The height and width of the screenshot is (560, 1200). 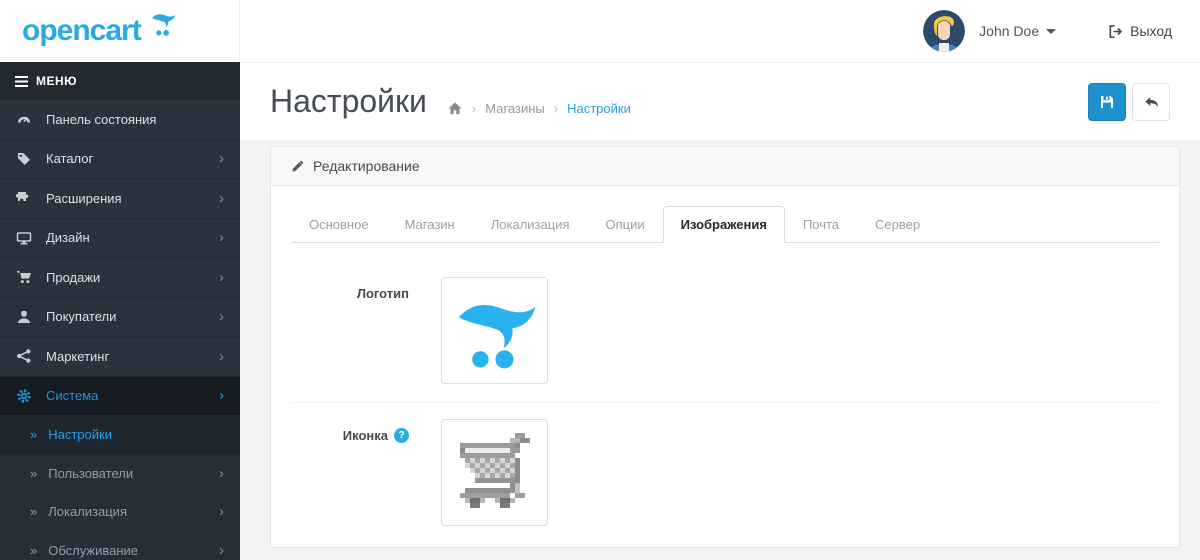 I want to click on user-avatar, so click(x=944, y=31).